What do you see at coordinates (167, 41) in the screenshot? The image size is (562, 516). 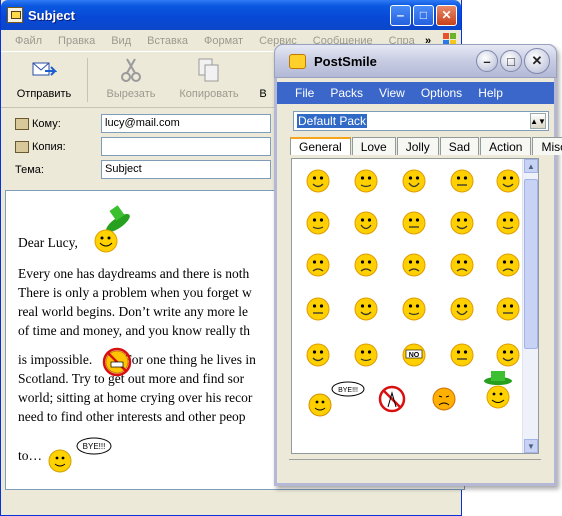 I see `menu-insert: Вставка` at bounding box center [167, 41].